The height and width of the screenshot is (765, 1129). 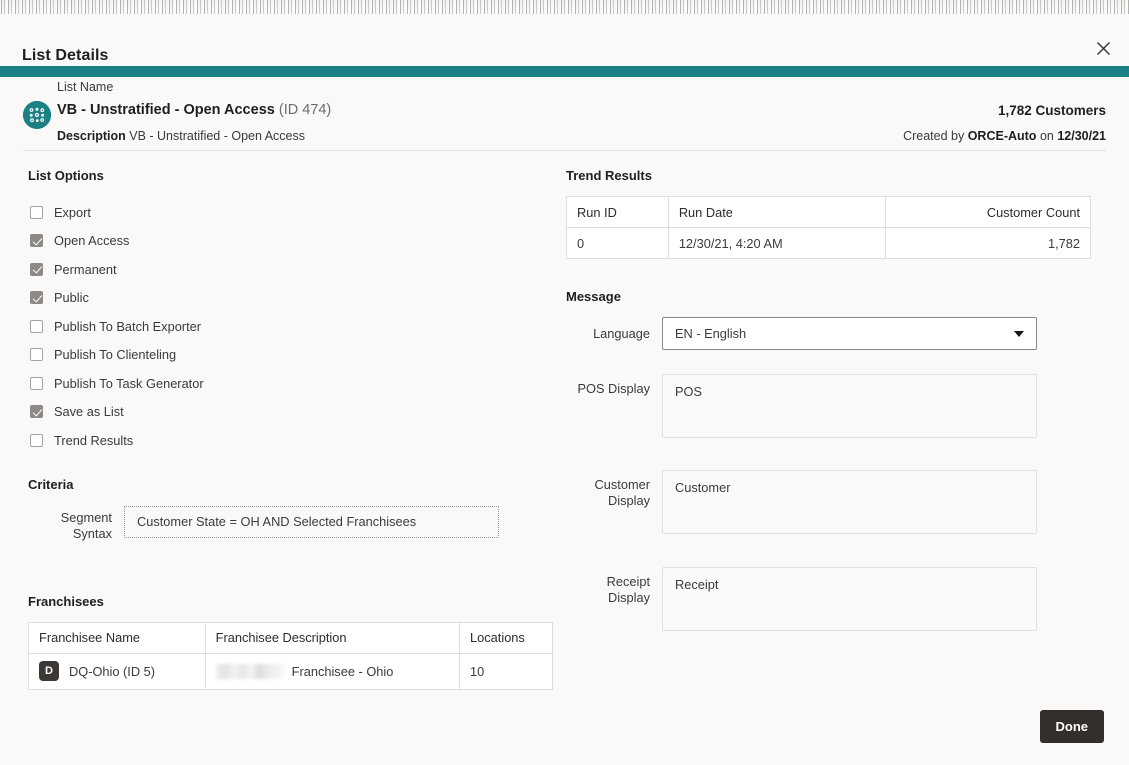 I want to click on checkbox-publish-to-clienteling, so click(x=36, y=355).